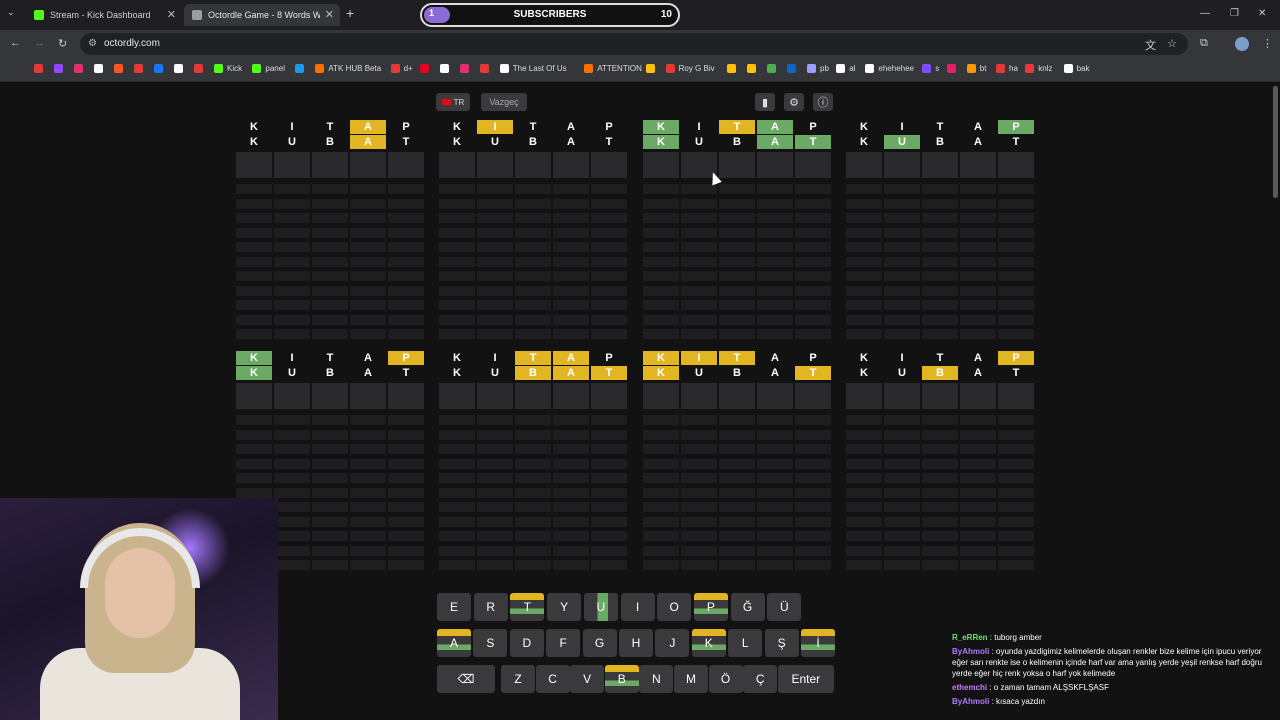 The height and width of the screenshot is (720, 1280). Describe the element at coordinates (1172, 43) in the screenshot. I see `bookmark-star-icon: ☆` at that location.